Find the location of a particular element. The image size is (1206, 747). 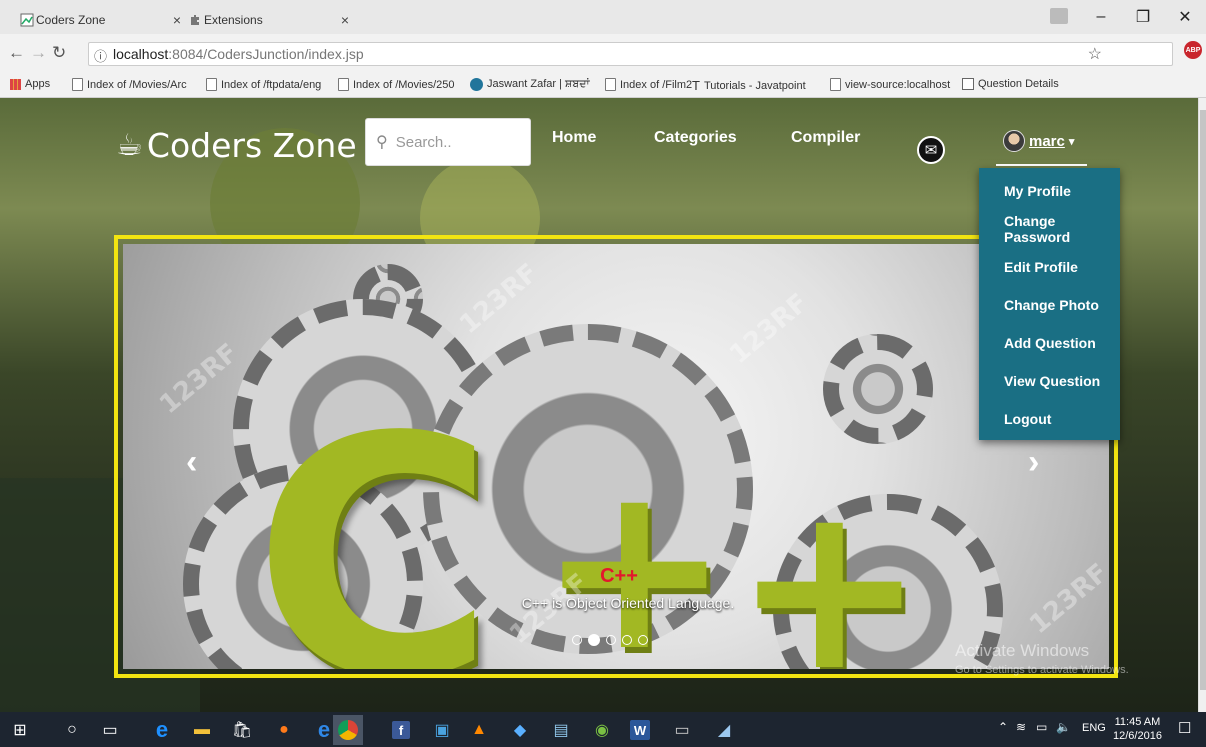

user-menu-button: marc ▾ is located at coordinates (1041, 142).